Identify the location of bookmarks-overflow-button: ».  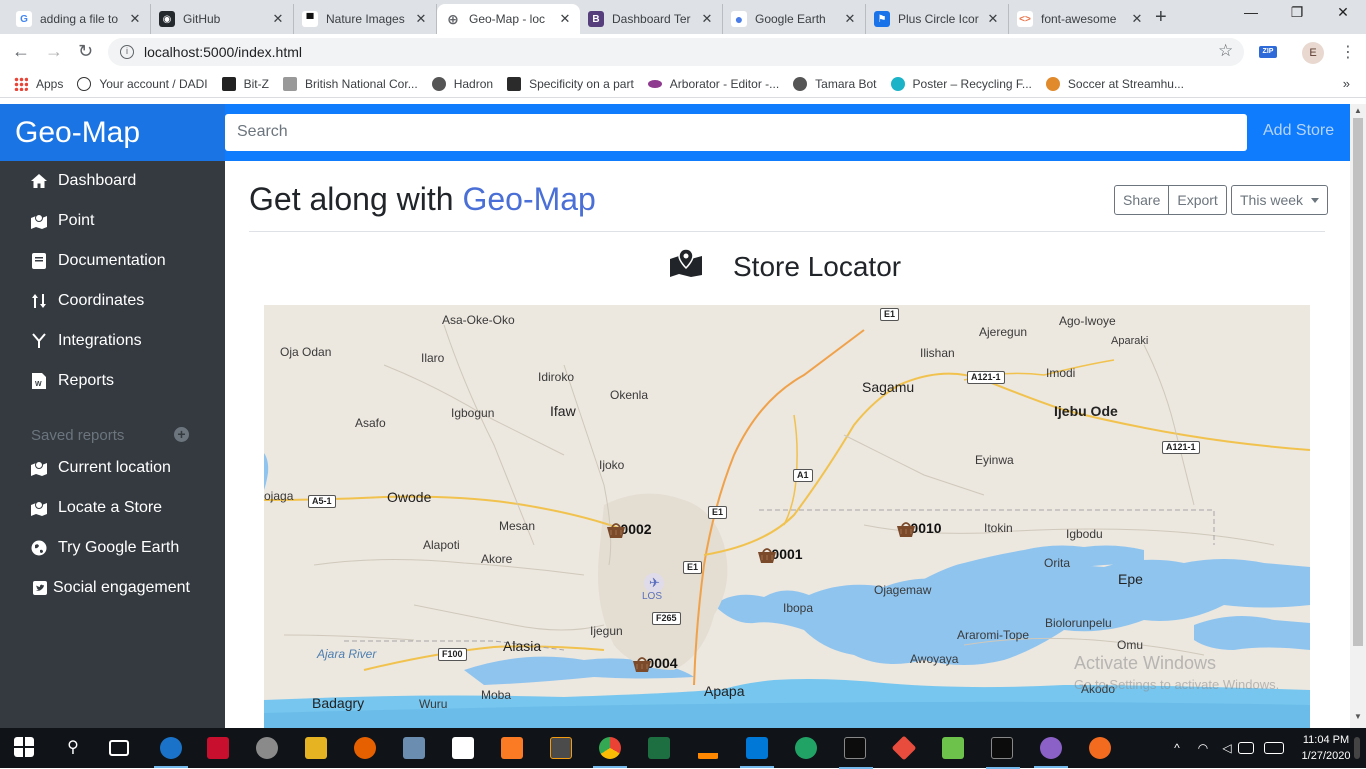
(1346, 83).